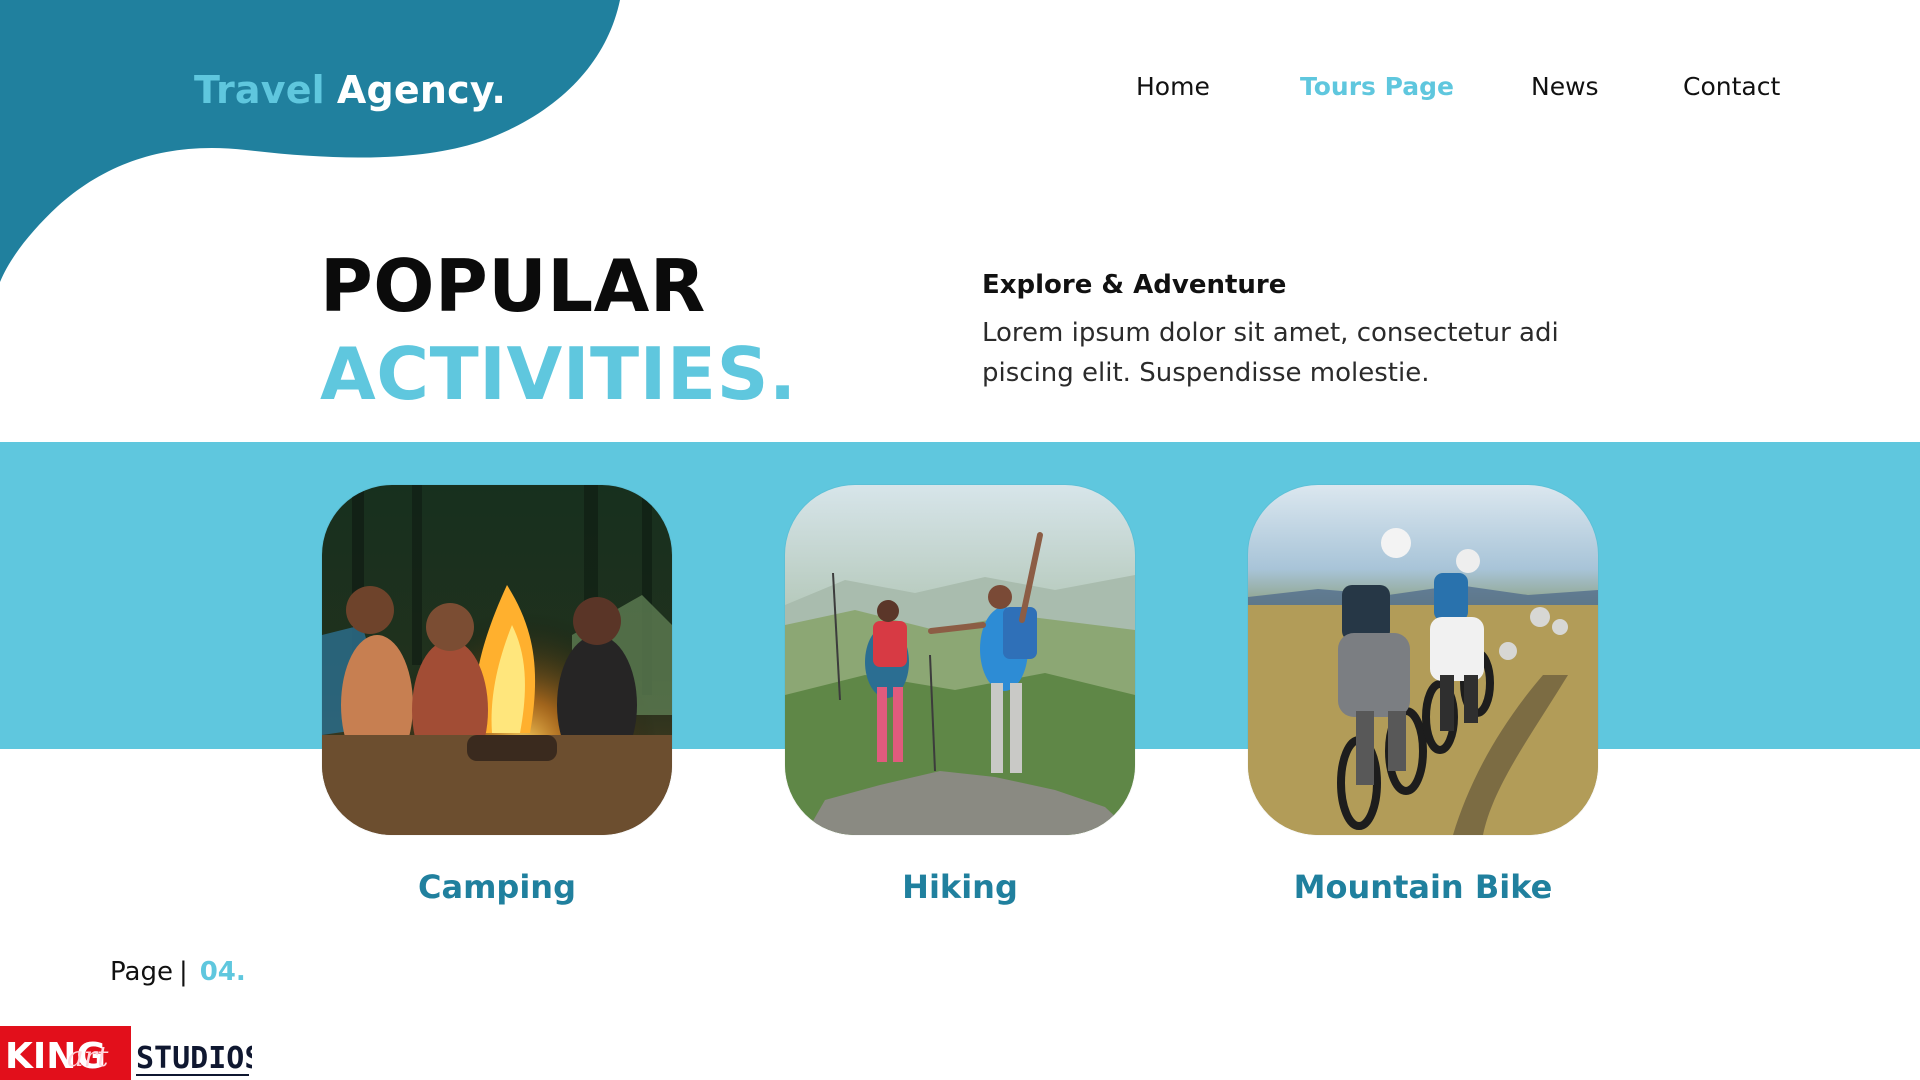 This screenshot has height=1080, width=1920. Describe the element at coordinates (960, 887) in the screenshot. I see `activity-label-hiking: Hiking` at that location.